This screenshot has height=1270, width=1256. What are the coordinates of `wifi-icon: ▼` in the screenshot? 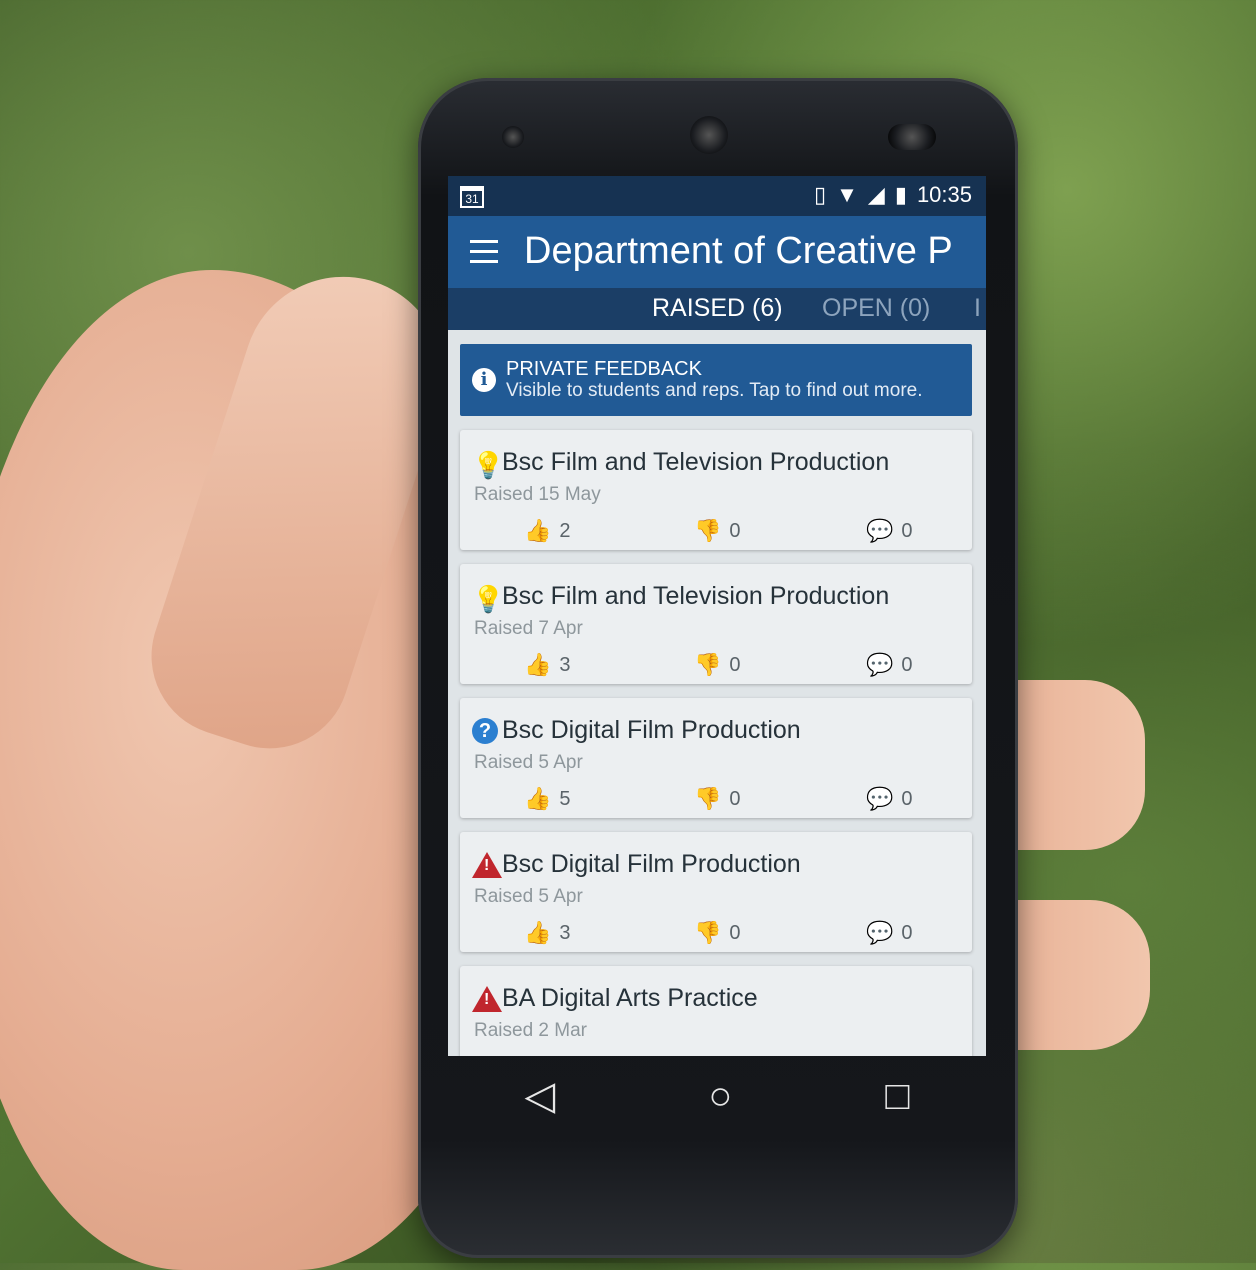 It's located at (847, 194).